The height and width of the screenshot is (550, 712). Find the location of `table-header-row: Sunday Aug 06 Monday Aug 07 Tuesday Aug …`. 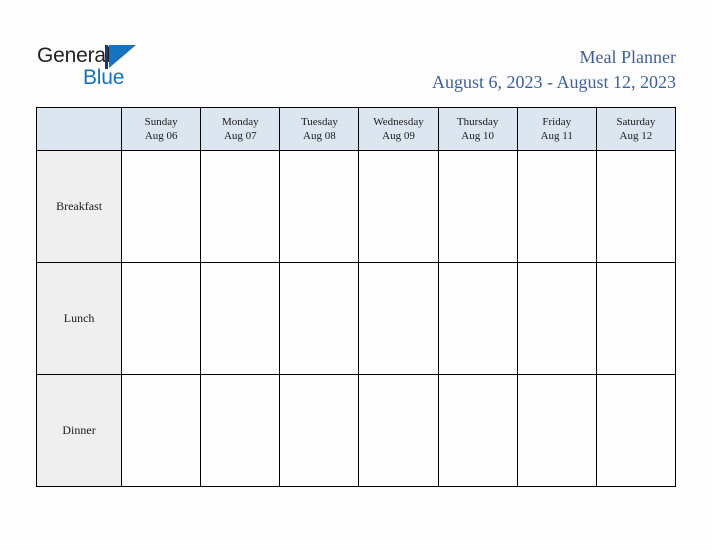

table-header-row: Sunday Aug 06 Monday Aug 07 Tuesday Aug … is located at coordinates (356, 129).